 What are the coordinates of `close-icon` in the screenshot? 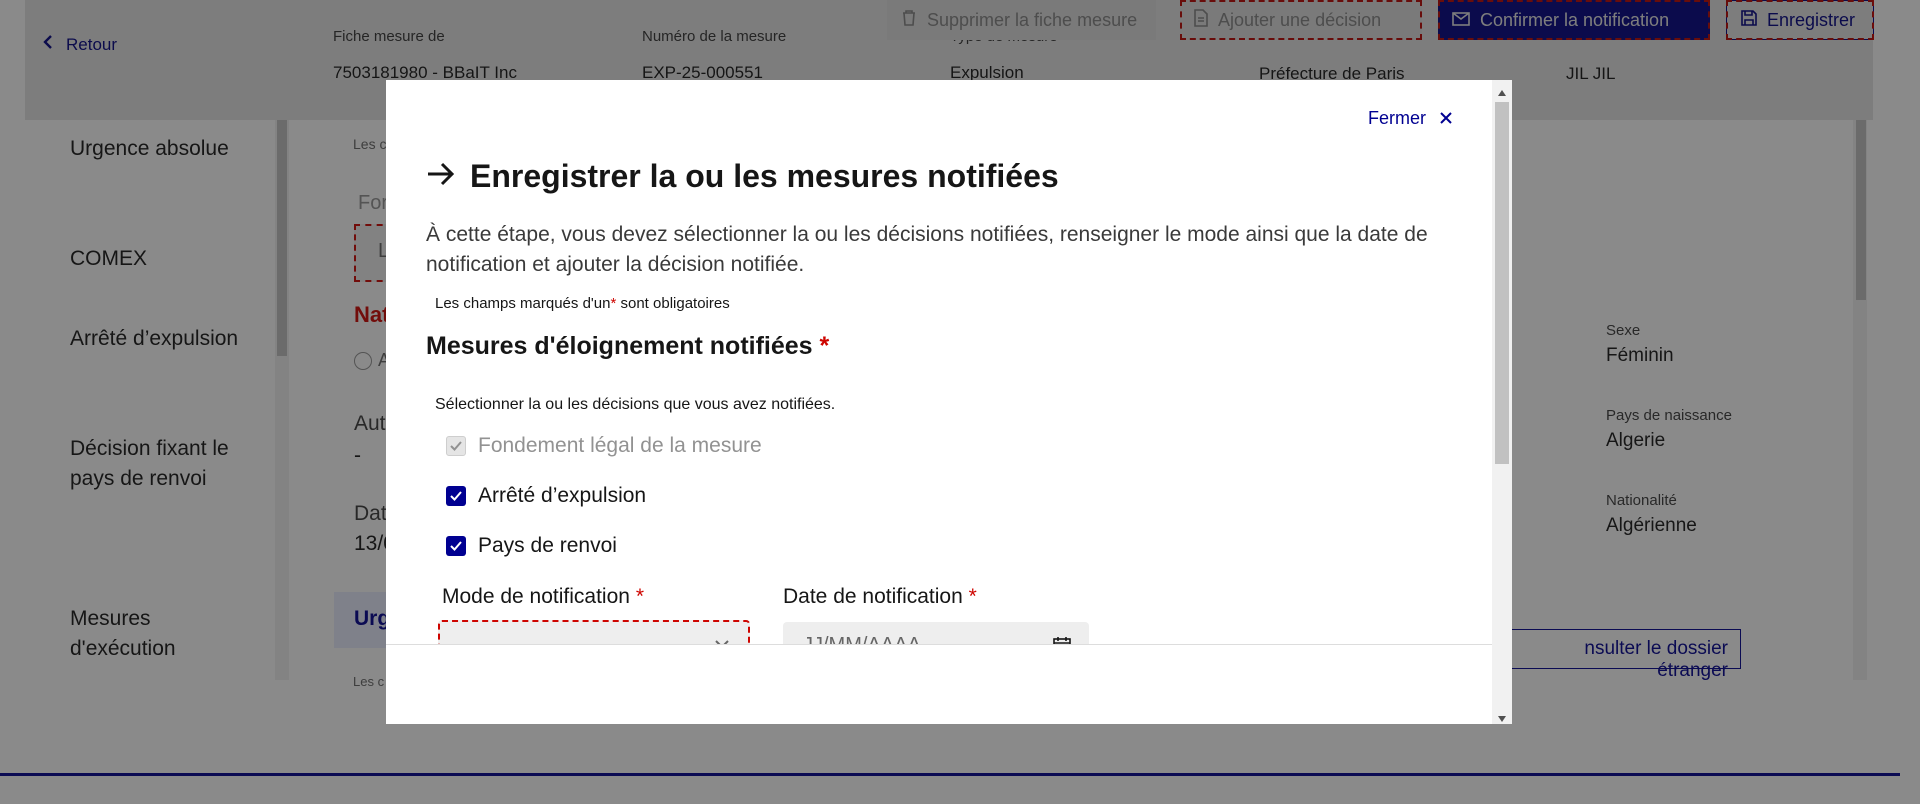 It's located at (1446, 118).